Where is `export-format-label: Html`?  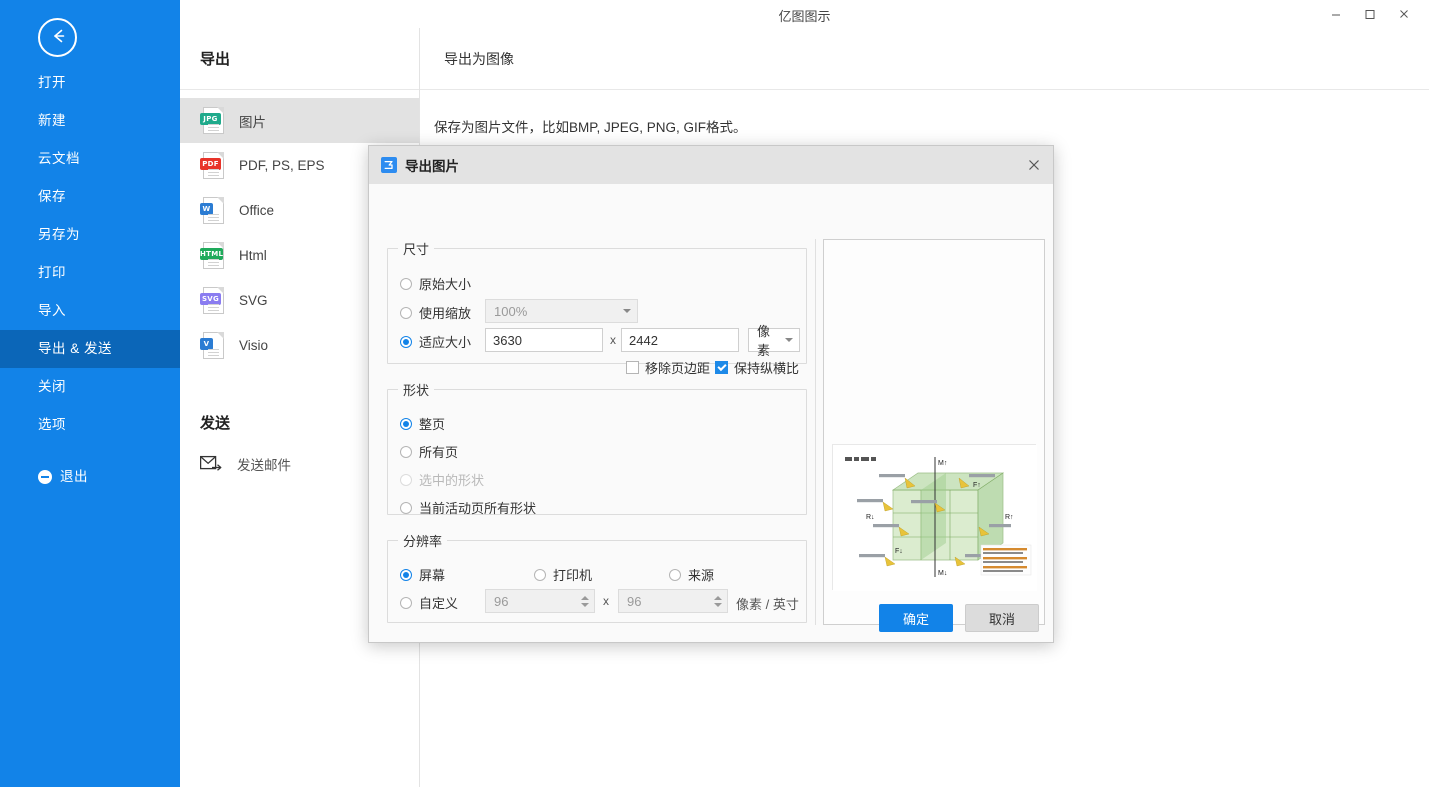
export-format-label: Html is located at coordinates (253, 255).